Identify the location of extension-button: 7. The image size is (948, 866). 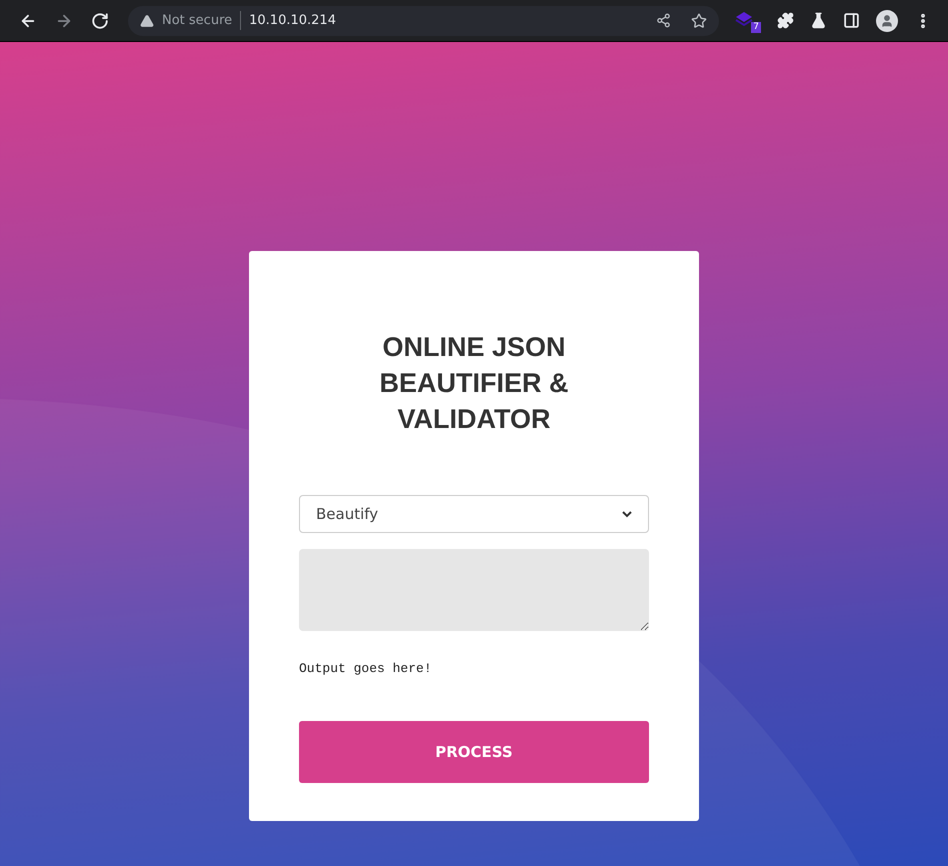
(748, 20).